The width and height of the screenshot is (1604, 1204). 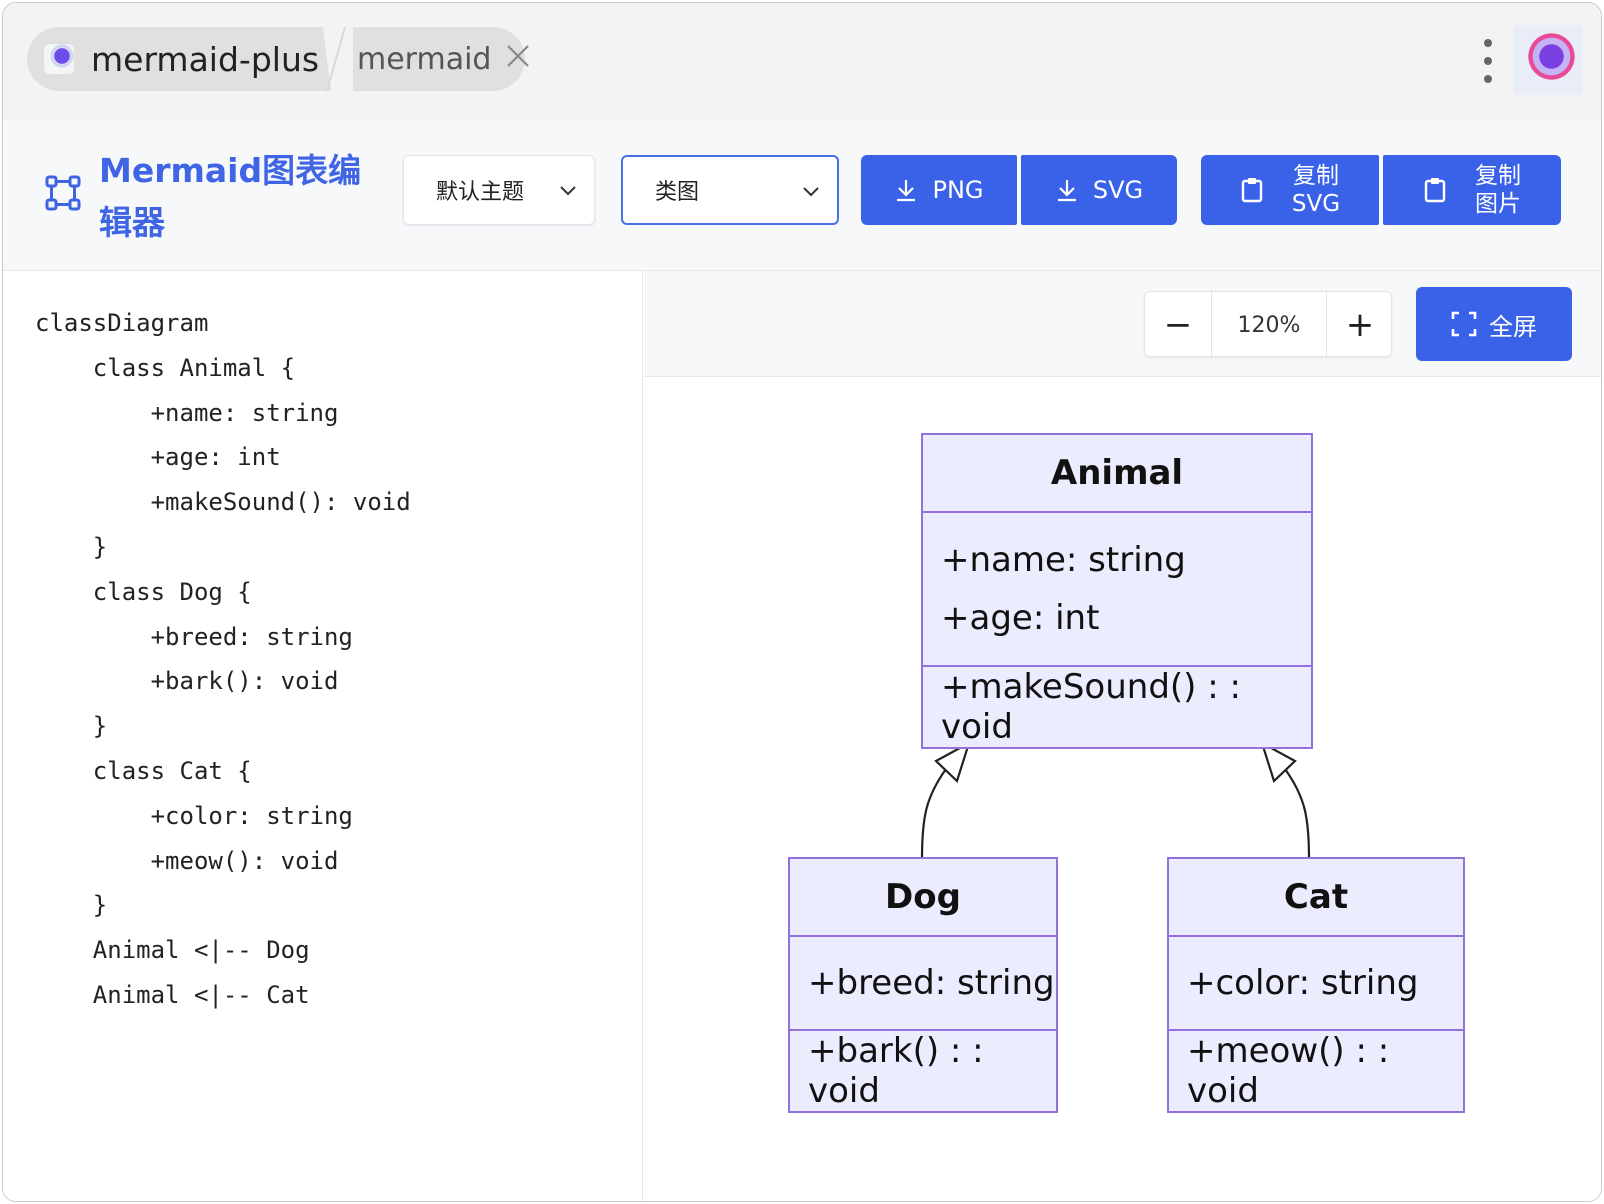 What do you see at coordinates (230, 196) in the screenshot?
I see `app-title: Mermaid图表编辑器` at bounding box center [230, 196].